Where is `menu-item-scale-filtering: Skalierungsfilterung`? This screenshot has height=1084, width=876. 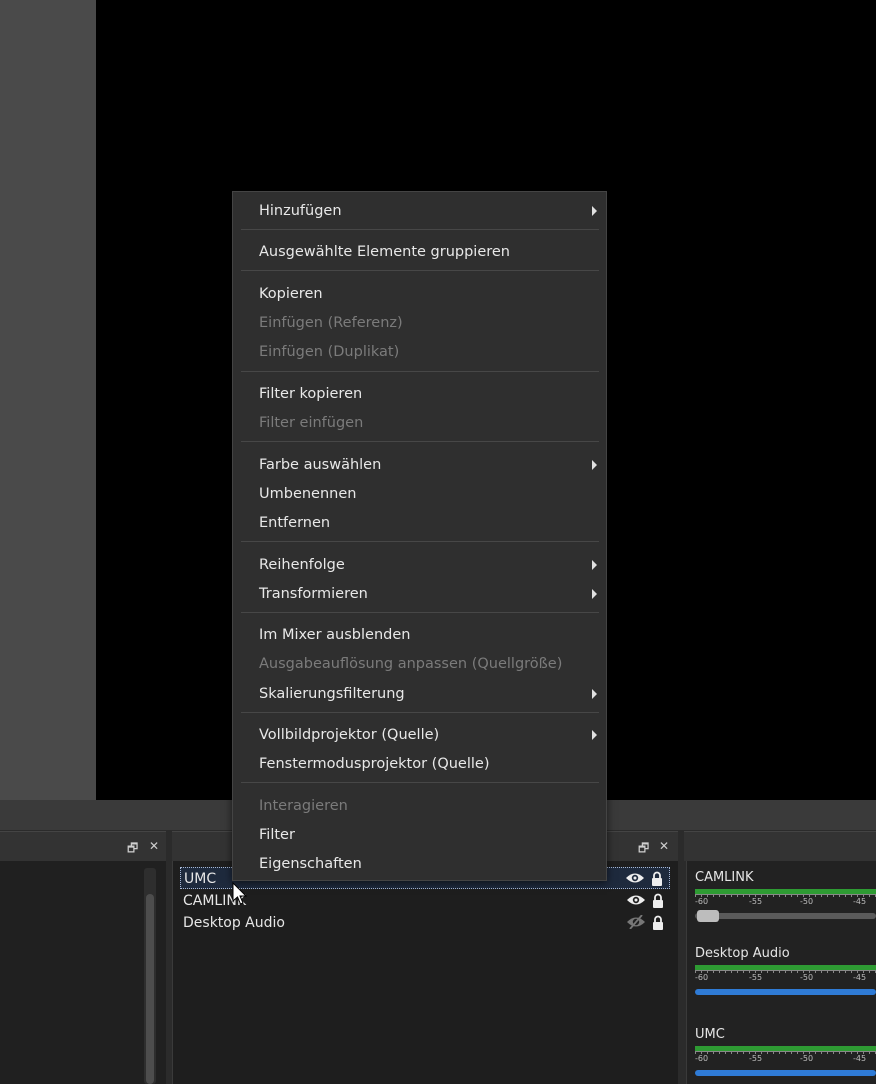 menu-item-scale-filtering: Skalierungsfilterung is located at coordinates (428, 694).